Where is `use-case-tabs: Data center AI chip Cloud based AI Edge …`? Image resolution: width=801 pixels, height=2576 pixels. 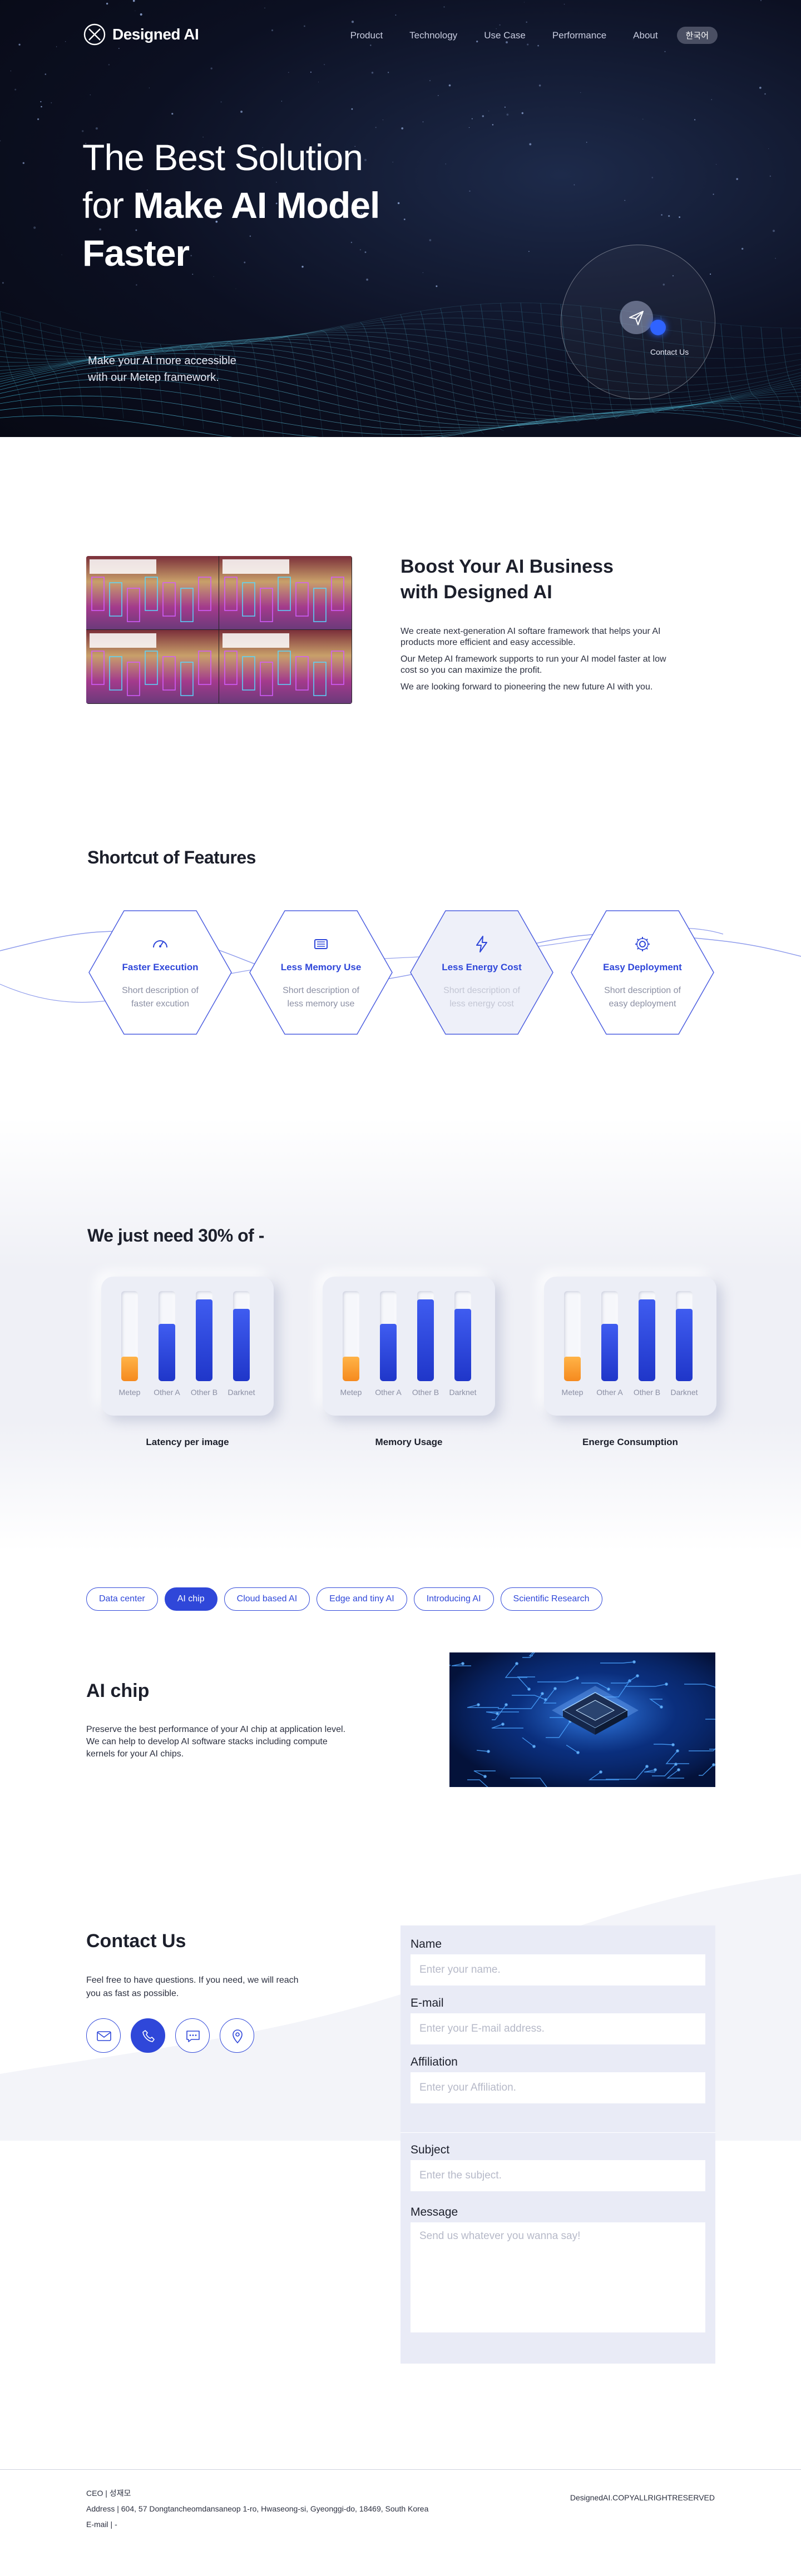 use-case-tabs: Data center AI chip Cloud based AI Edge … is located at coordinates (344, 1599).